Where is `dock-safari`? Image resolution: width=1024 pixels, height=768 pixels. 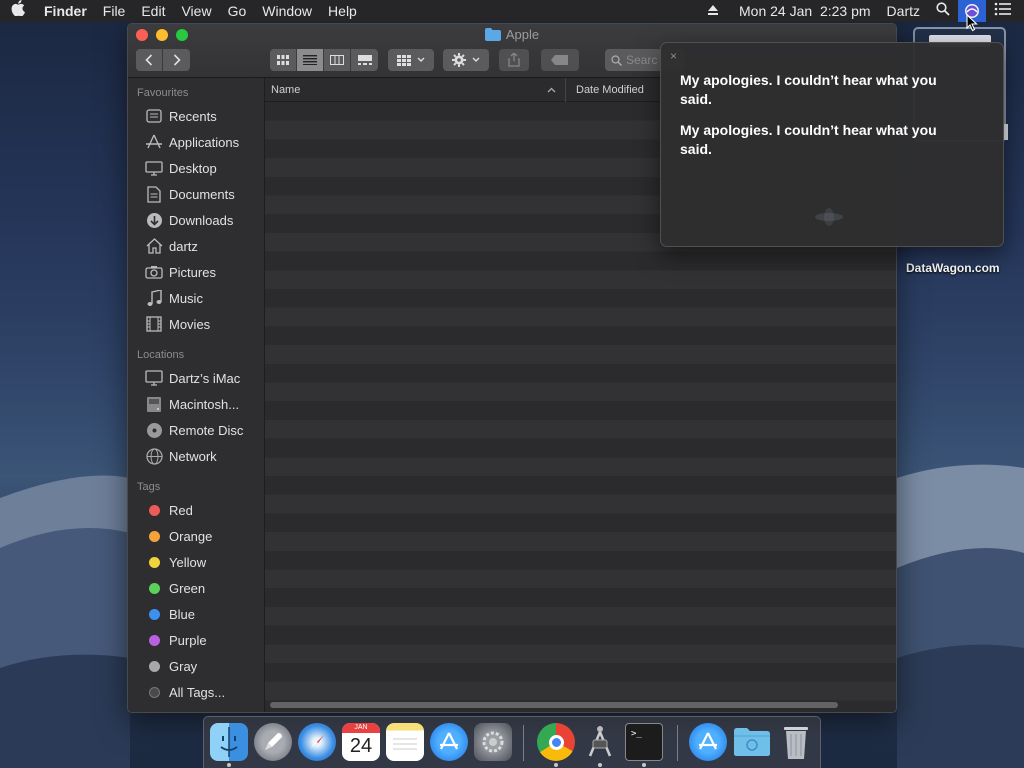
dock-safari is located at coordinates (317, 742).